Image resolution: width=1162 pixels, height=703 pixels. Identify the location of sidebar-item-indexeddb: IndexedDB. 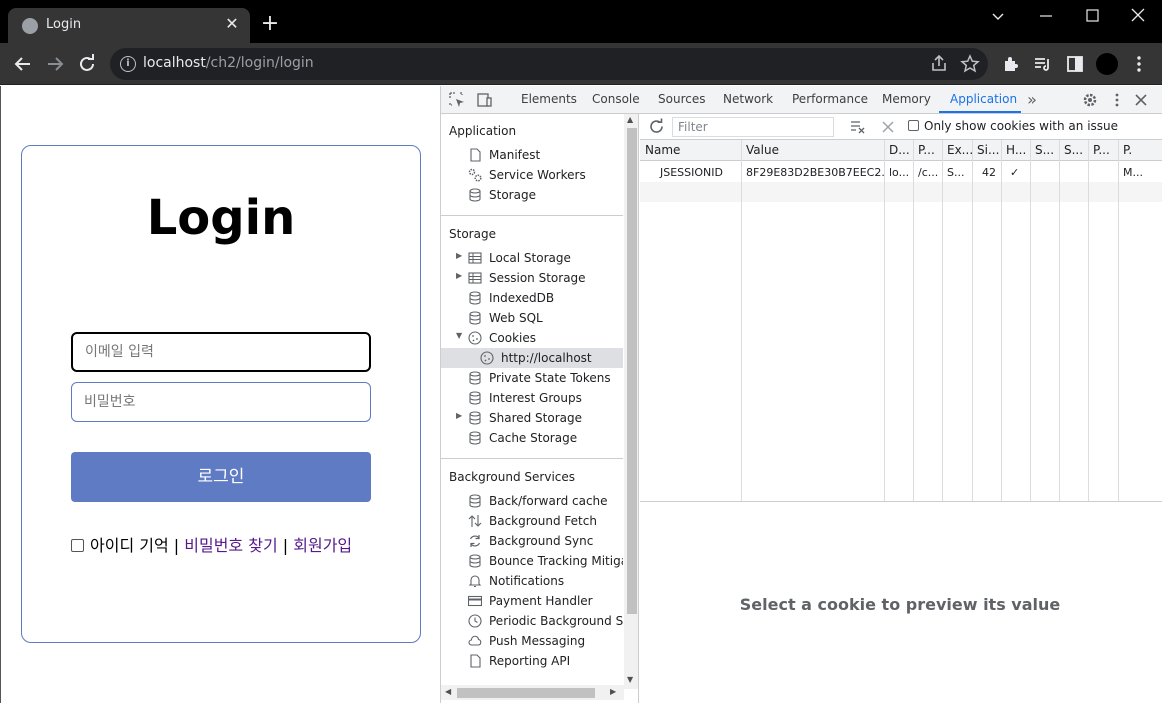
(532, 298).